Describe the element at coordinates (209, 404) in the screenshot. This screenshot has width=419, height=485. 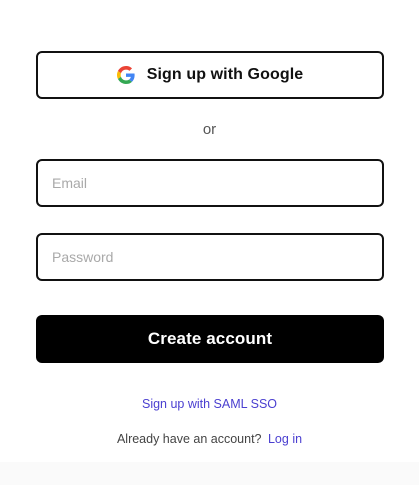
I see `saml-sso-link: Sign up with SAML SSO` at that location.